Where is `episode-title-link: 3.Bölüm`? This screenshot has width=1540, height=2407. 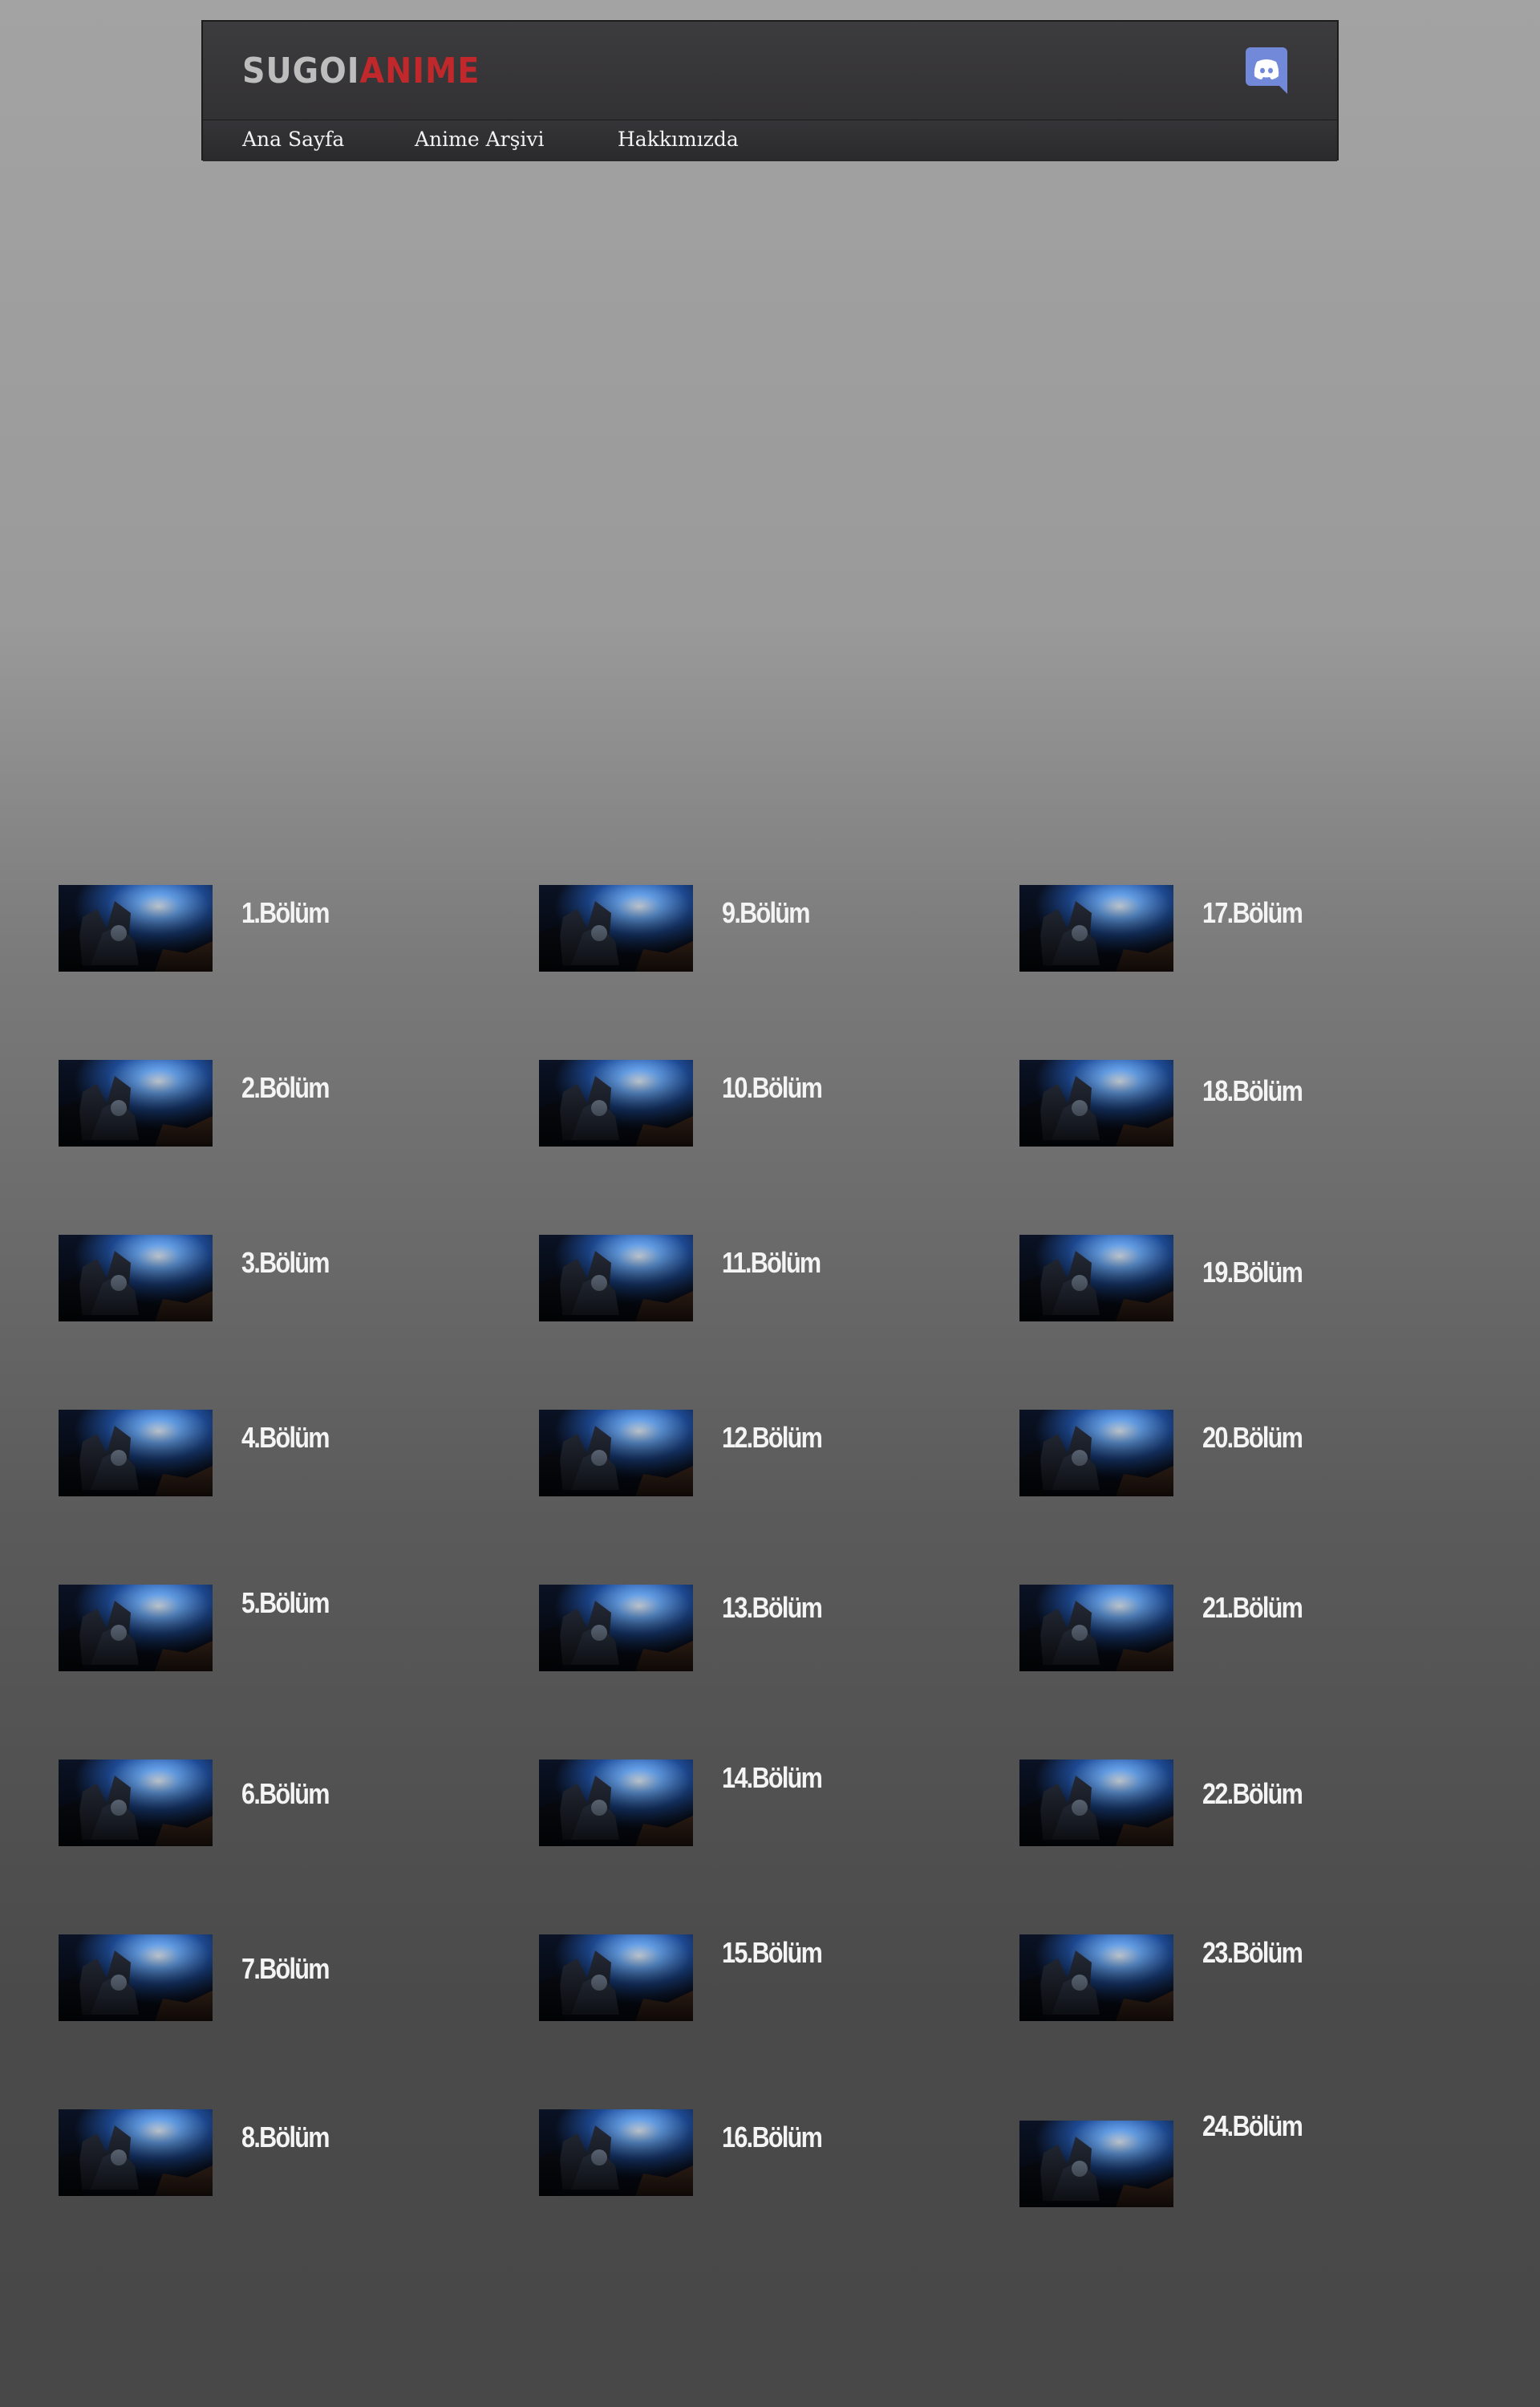 episode-title-link: 3.Bölüm is located at coordinates (285, 1263).